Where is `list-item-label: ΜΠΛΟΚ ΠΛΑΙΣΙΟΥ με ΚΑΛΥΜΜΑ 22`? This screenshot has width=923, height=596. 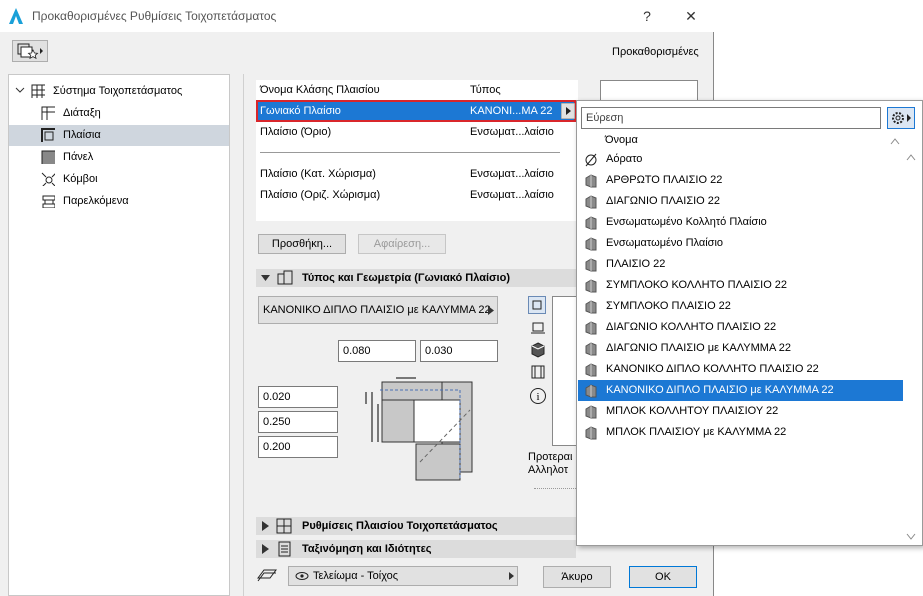 list-item-label: ΜΠΛΟΚ ΠΛΑΙΣΙΟΥ με ΚΑΛΥΜΜΑ 22 is located at coordinates (696, 432).